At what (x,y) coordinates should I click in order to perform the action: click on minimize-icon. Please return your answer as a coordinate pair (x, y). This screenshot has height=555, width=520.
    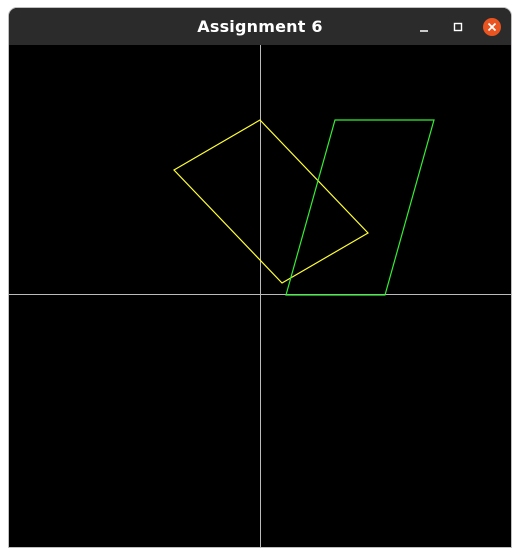
    Looking at the image, I should click on (424, 31).